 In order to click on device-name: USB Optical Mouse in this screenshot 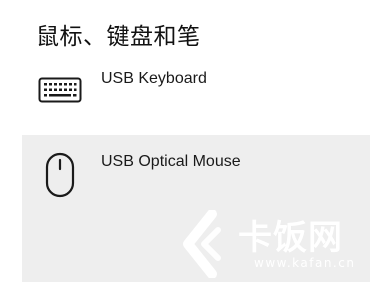, I will do `click(171, 161)`.